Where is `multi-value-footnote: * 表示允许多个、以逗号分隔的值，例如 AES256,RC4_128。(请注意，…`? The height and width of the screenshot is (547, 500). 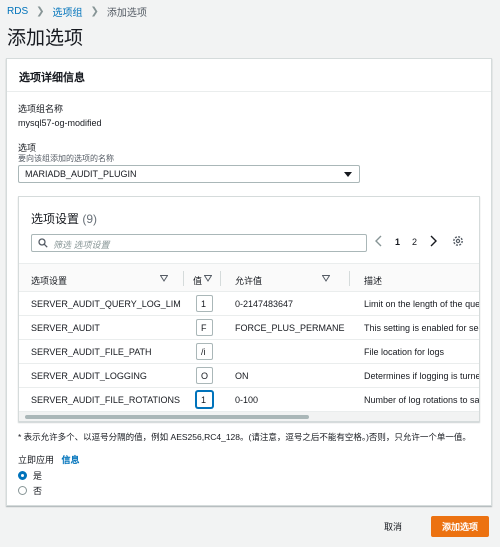 multi-value-footnote: * 表示允许多个、以逗号分隔的值，例如 AES256,RC4_128。(请注意，… is located at coordinates (244, 437).